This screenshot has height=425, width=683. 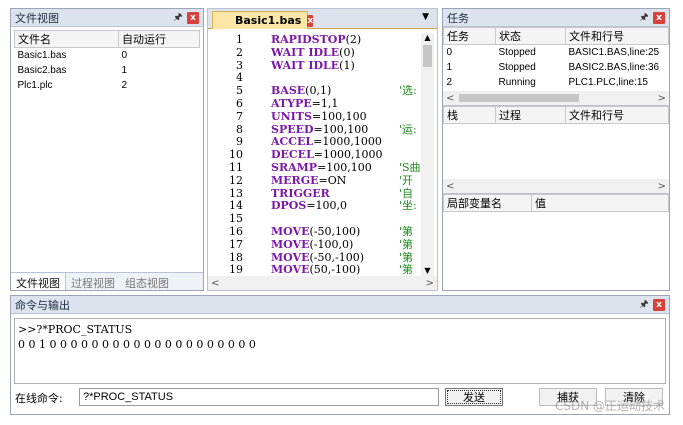 I want to click on scroll-up-icon: ▲, so click(x=427, y=38).